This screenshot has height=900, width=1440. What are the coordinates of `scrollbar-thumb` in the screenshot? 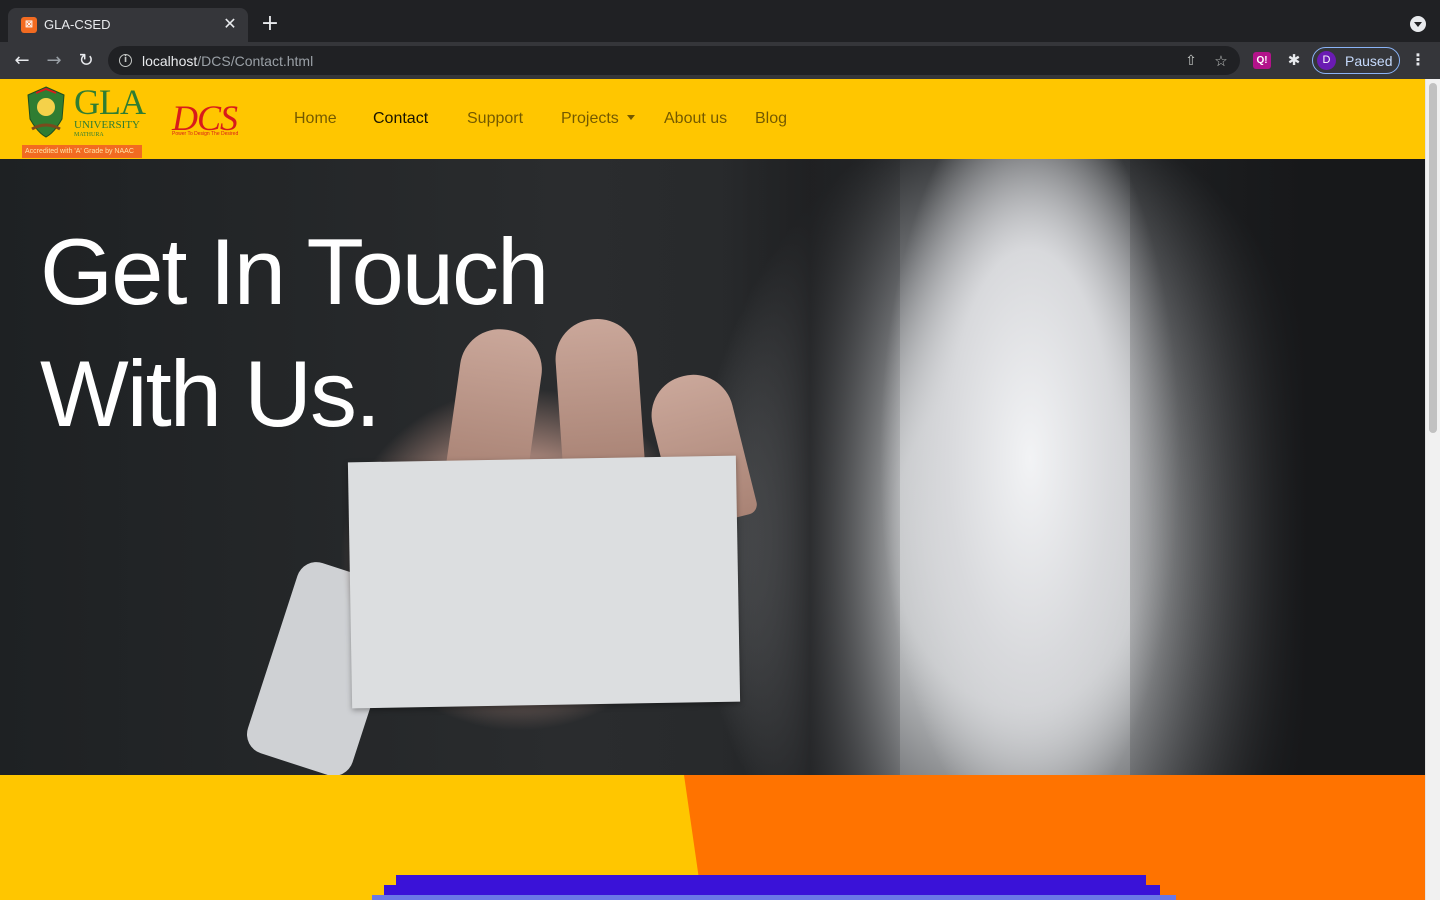 It's located at (1433, 258).